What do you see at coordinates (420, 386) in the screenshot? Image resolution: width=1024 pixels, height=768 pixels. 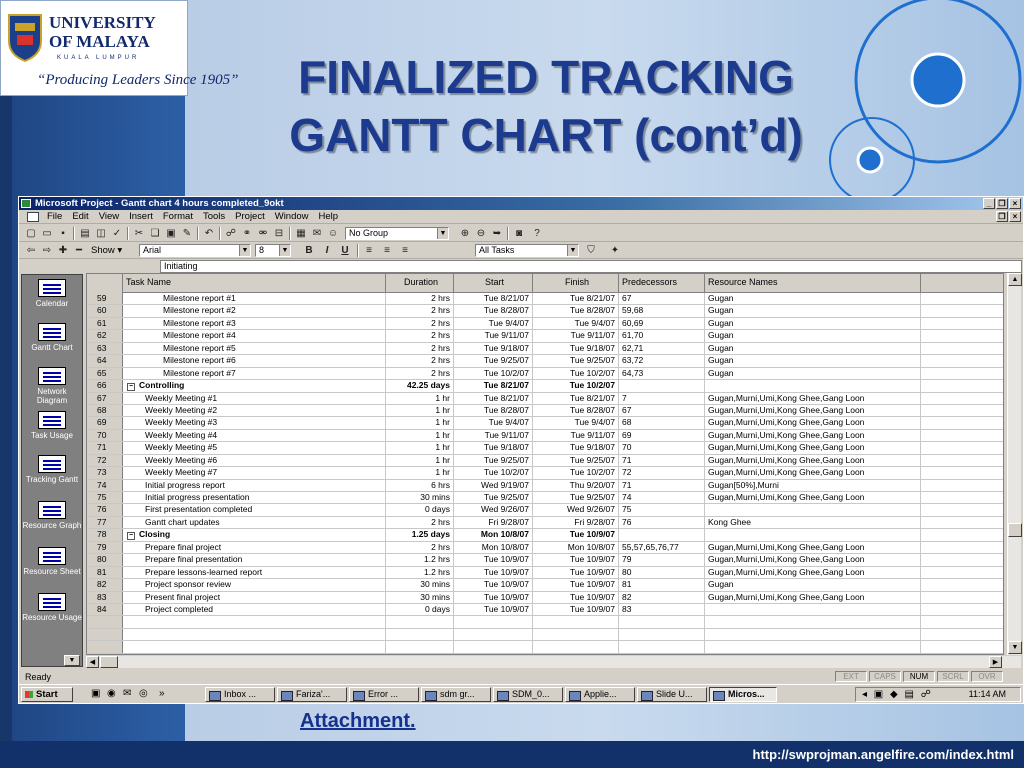 I see `cell-duration: 42.25 days` at bounding box center [420, 386].